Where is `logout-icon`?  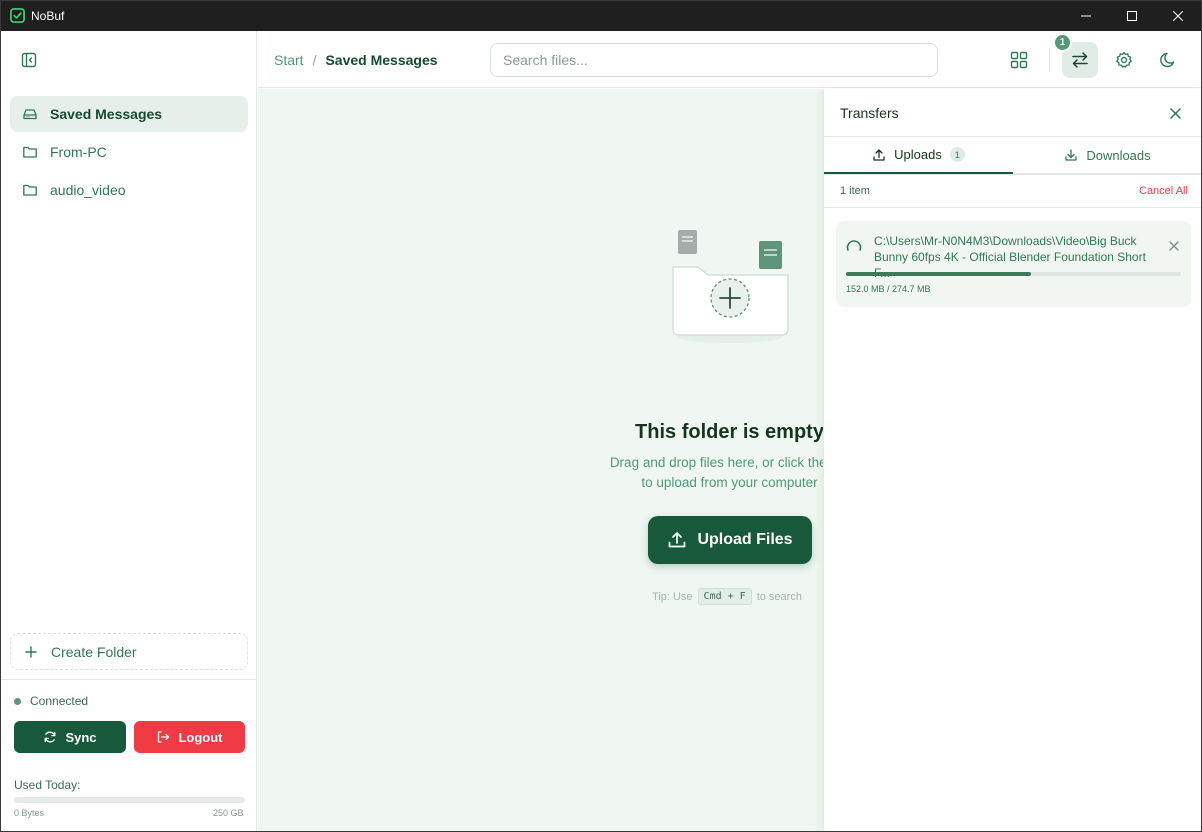 logout-icon is located at coordinates (164, 737).